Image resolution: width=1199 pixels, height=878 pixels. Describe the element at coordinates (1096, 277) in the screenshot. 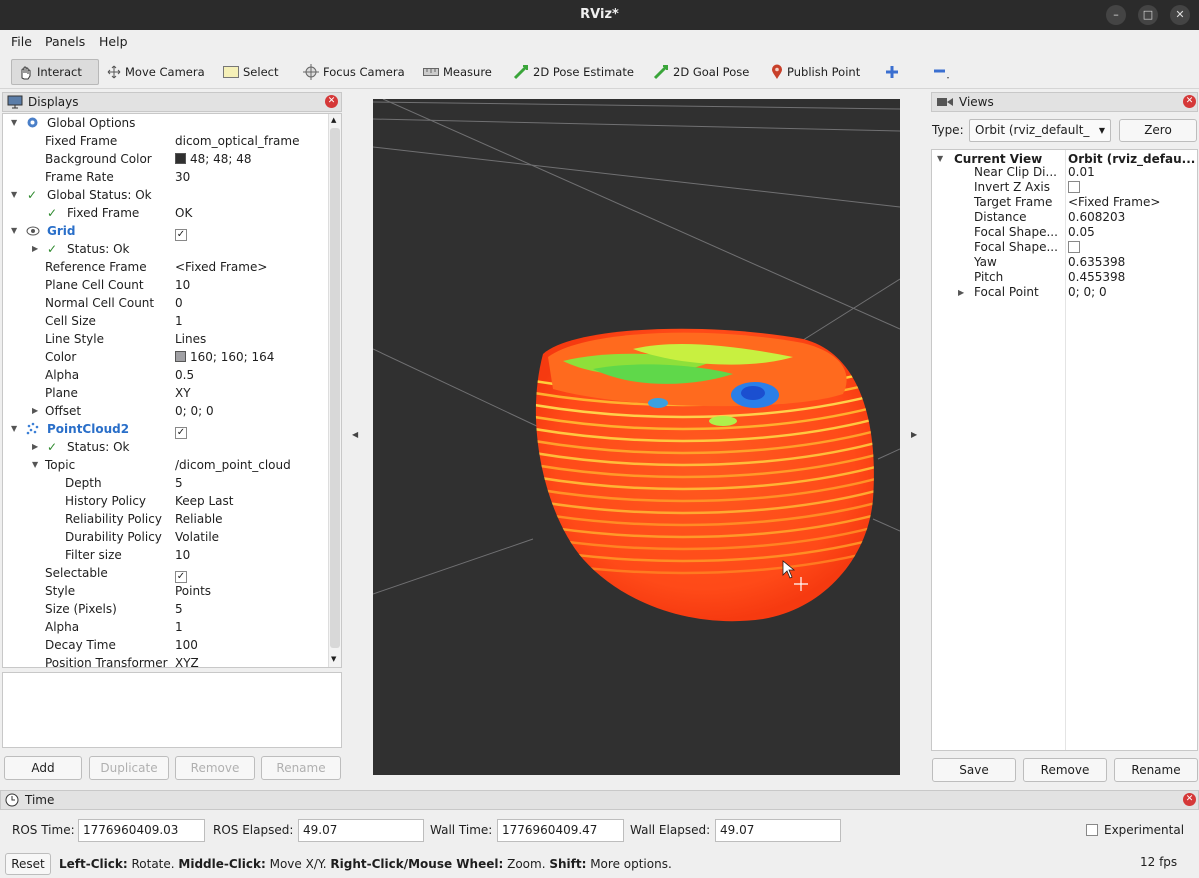

I see `view-row-value: 0.455398` at that location.